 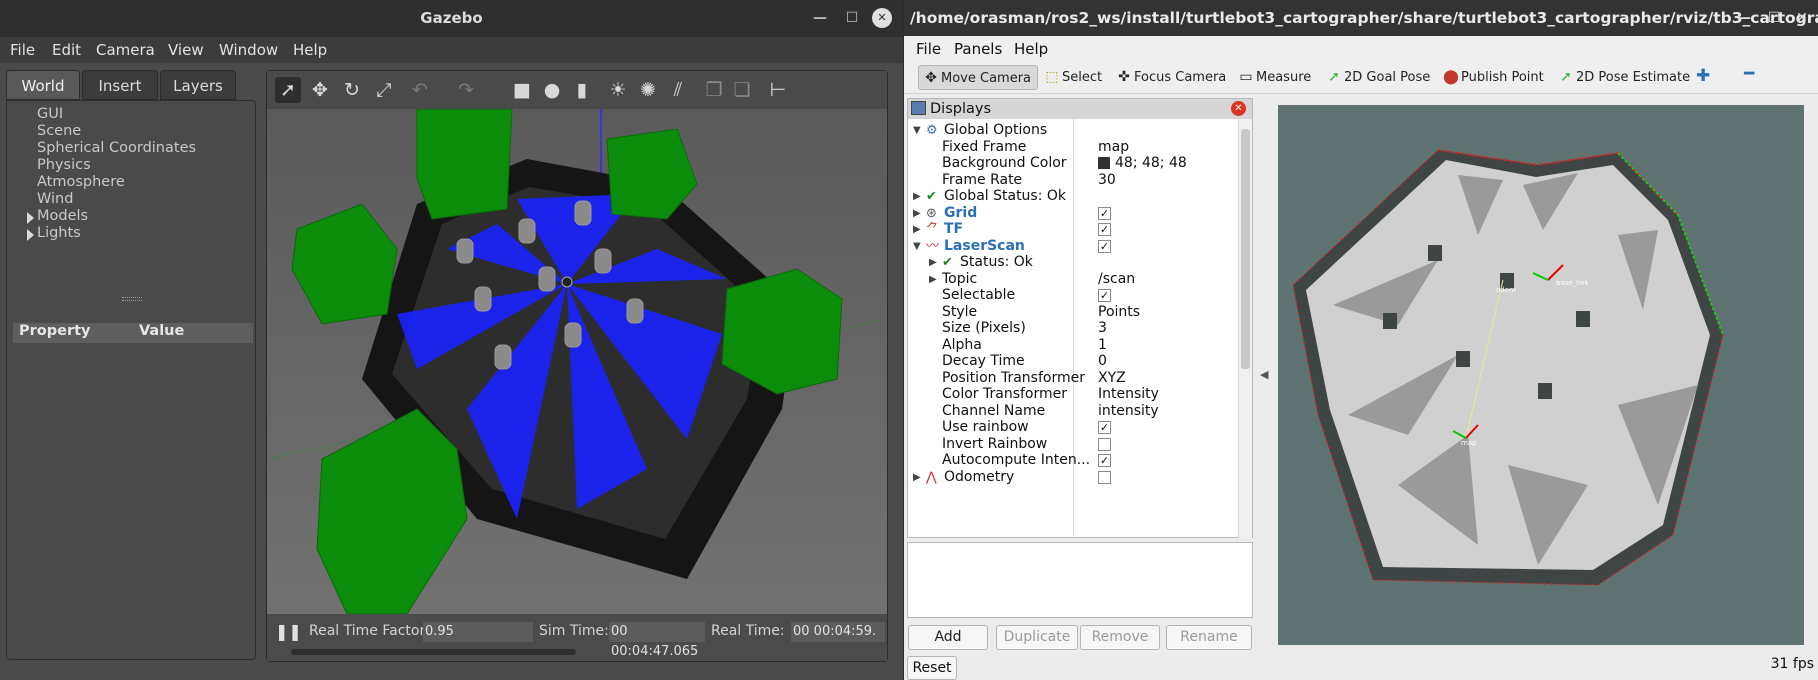 What do you see at coordinates (552, 90) in the screenshot?
I see `sphere-shape-icon: ●` at bounding box center [552, 90].